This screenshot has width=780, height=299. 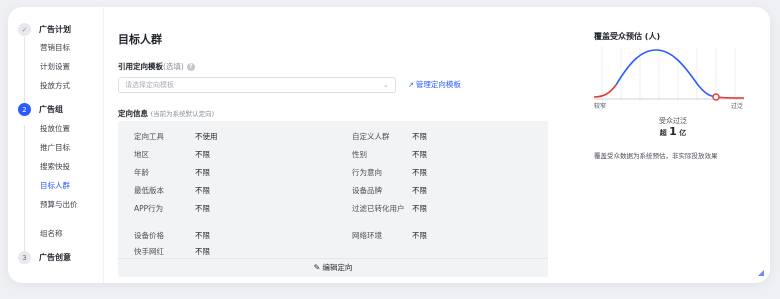 What do you see at coordinates (367, 172) in the screenshot?
I see `targeting-name: 行为意向` at bounding box center [367, 172].